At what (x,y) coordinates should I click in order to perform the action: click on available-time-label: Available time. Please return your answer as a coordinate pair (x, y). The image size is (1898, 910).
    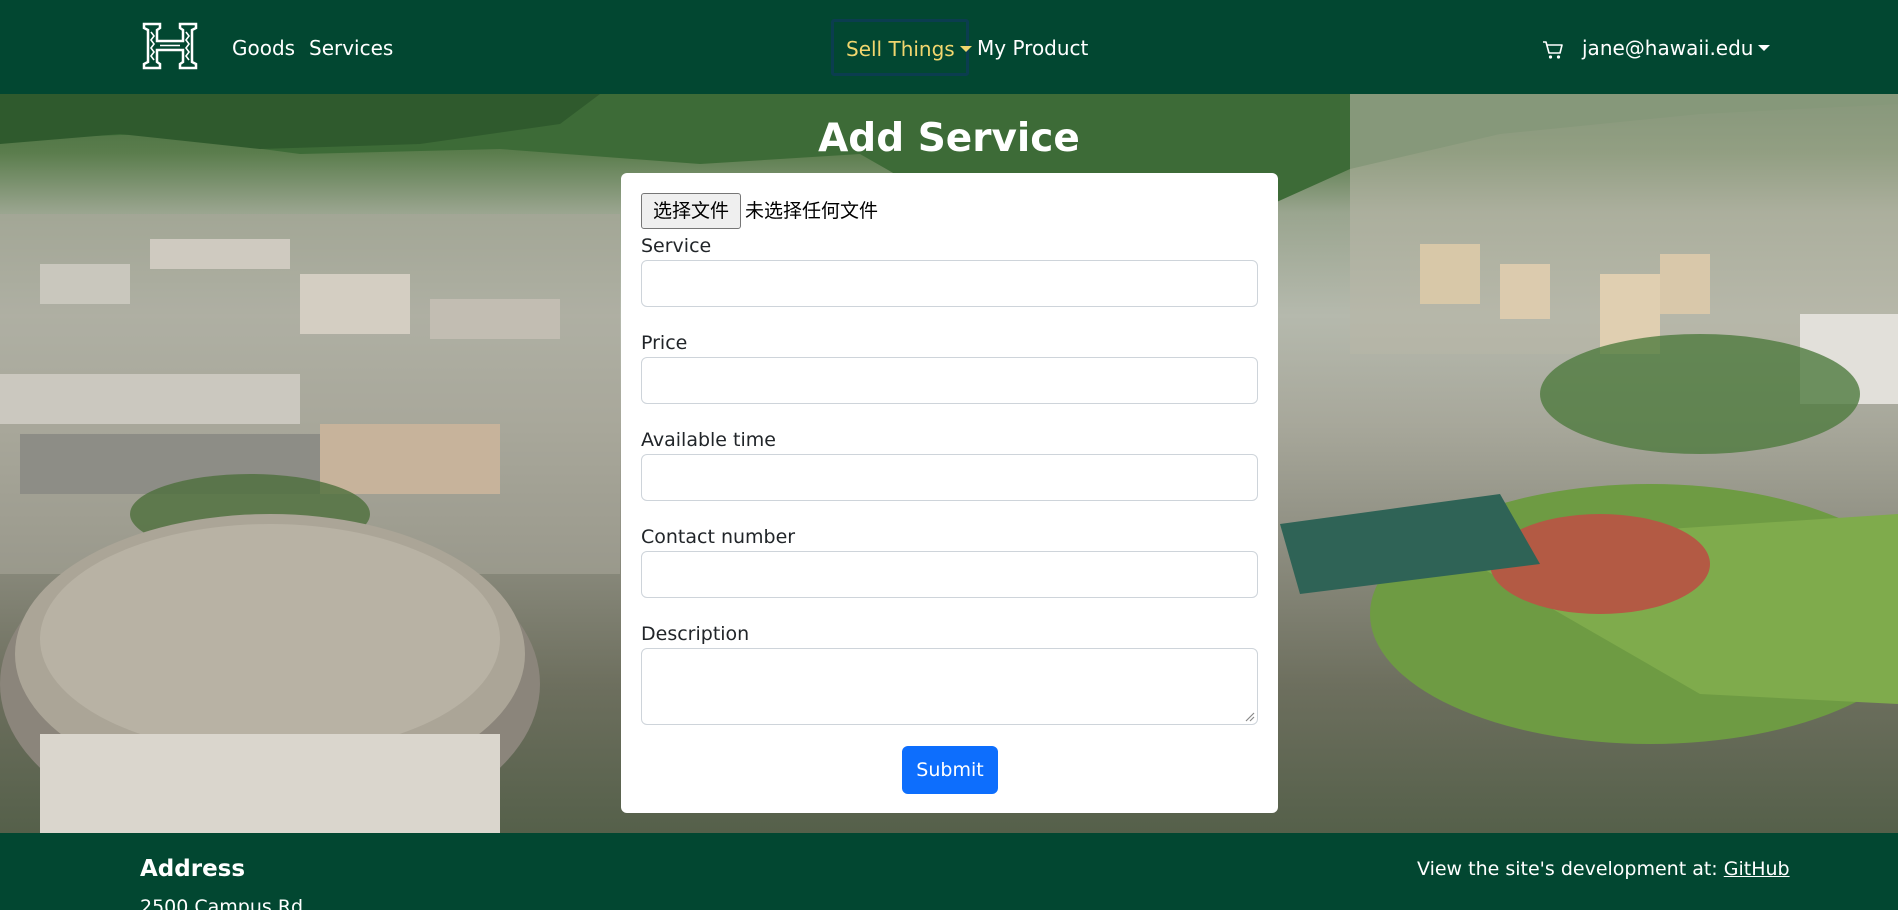
    Looking at the image, I should click on (708, 440).